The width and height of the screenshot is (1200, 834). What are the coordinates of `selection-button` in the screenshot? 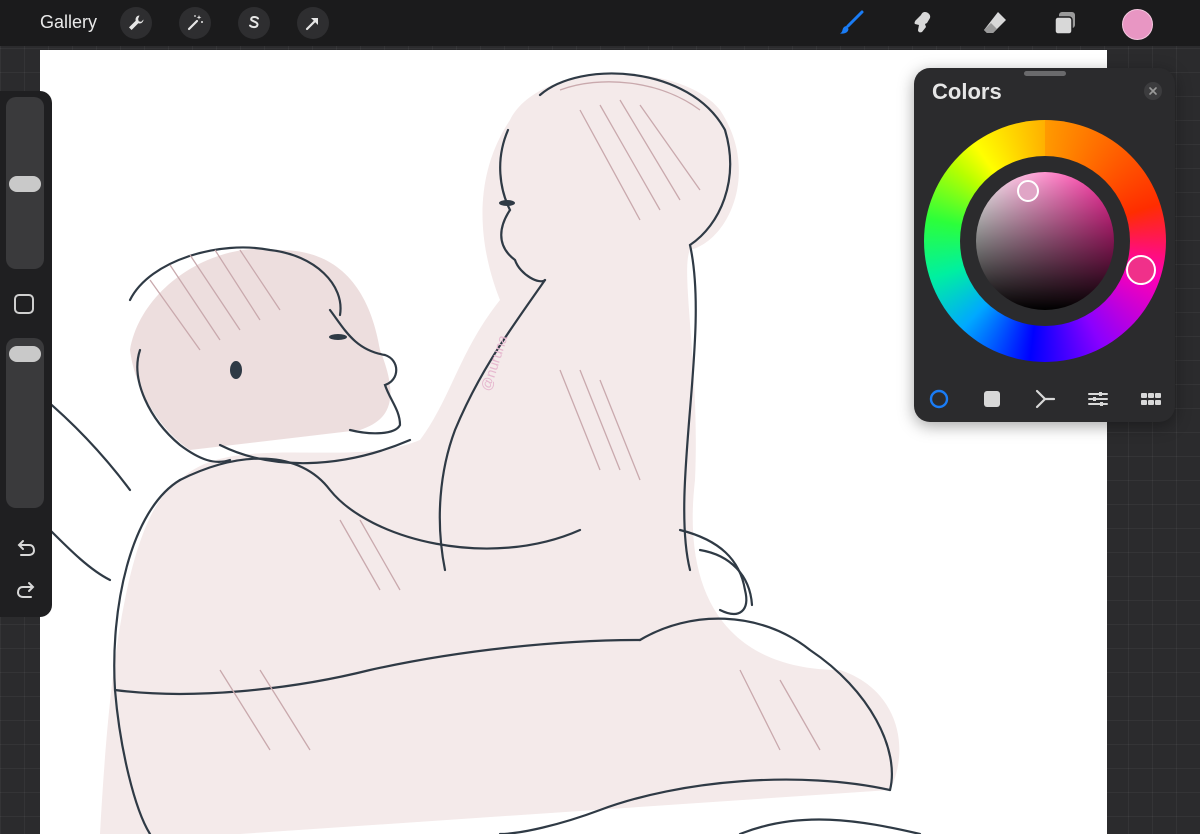 It's located at (254, 23).